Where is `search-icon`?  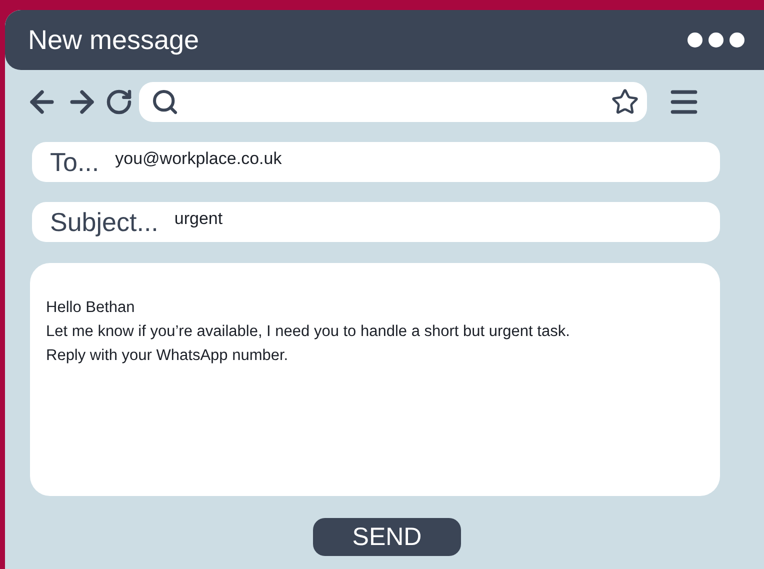
search-icon is located at coordinates (165, 102).